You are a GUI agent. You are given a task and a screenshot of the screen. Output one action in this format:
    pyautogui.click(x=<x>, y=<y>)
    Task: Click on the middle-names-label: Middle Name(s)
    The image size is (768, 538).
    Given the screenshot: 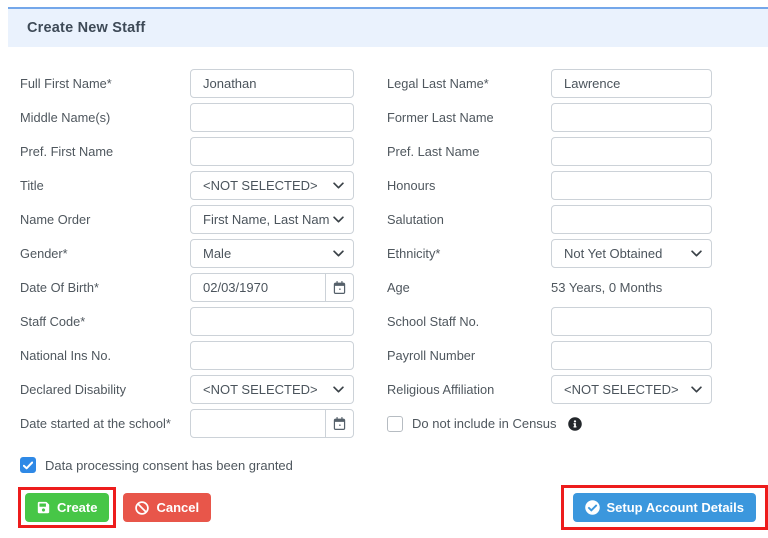 What is the action you would take?
    pyautogui.click(x=65, y=117)
    